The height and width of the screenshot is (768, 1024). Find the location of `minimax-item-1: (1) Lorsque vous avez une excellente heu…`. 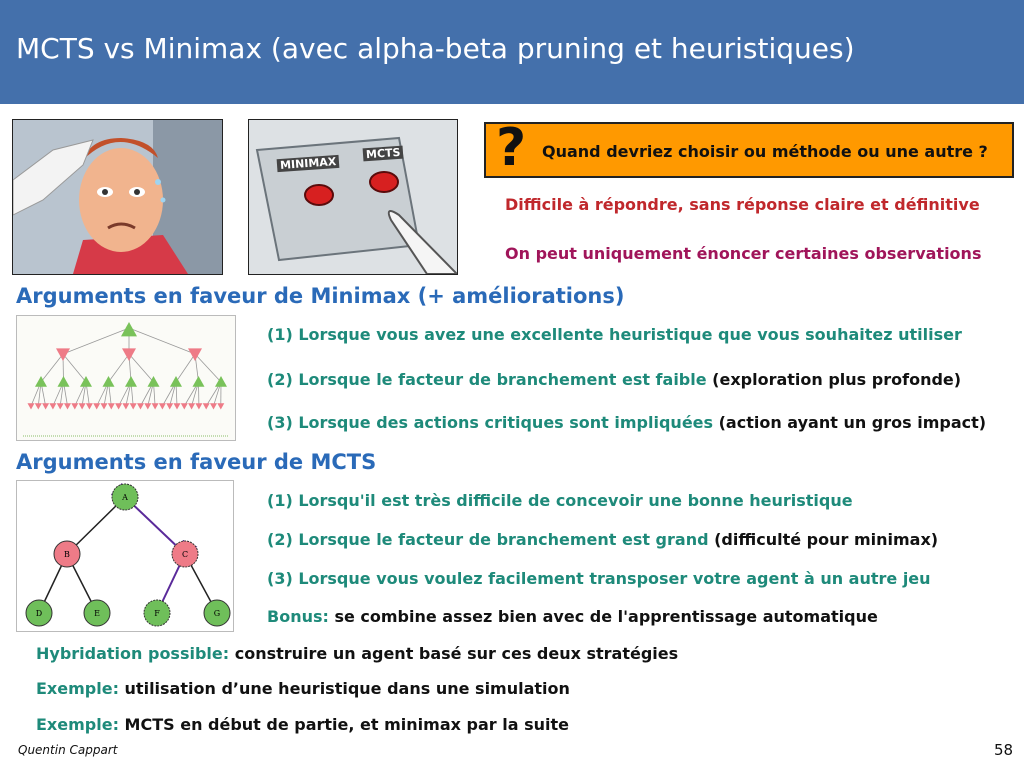

minimax-item-1: (1) Lorsque vous avez une excellente heu… is located at coordinates (614, 334).